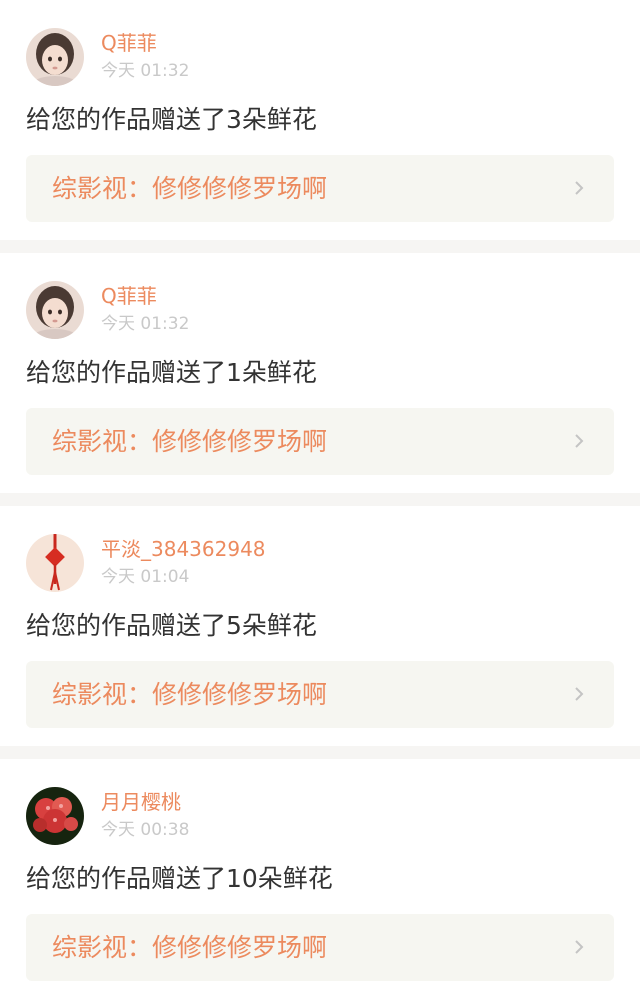 The height and width of the screenshot is (999, 640). I want to click on timestamp: 今天 01:04, so click(145, 577).